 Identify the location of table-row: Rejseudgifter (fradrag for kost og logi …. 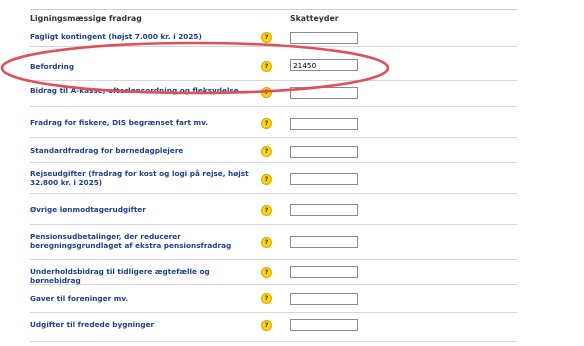
(273, 178).